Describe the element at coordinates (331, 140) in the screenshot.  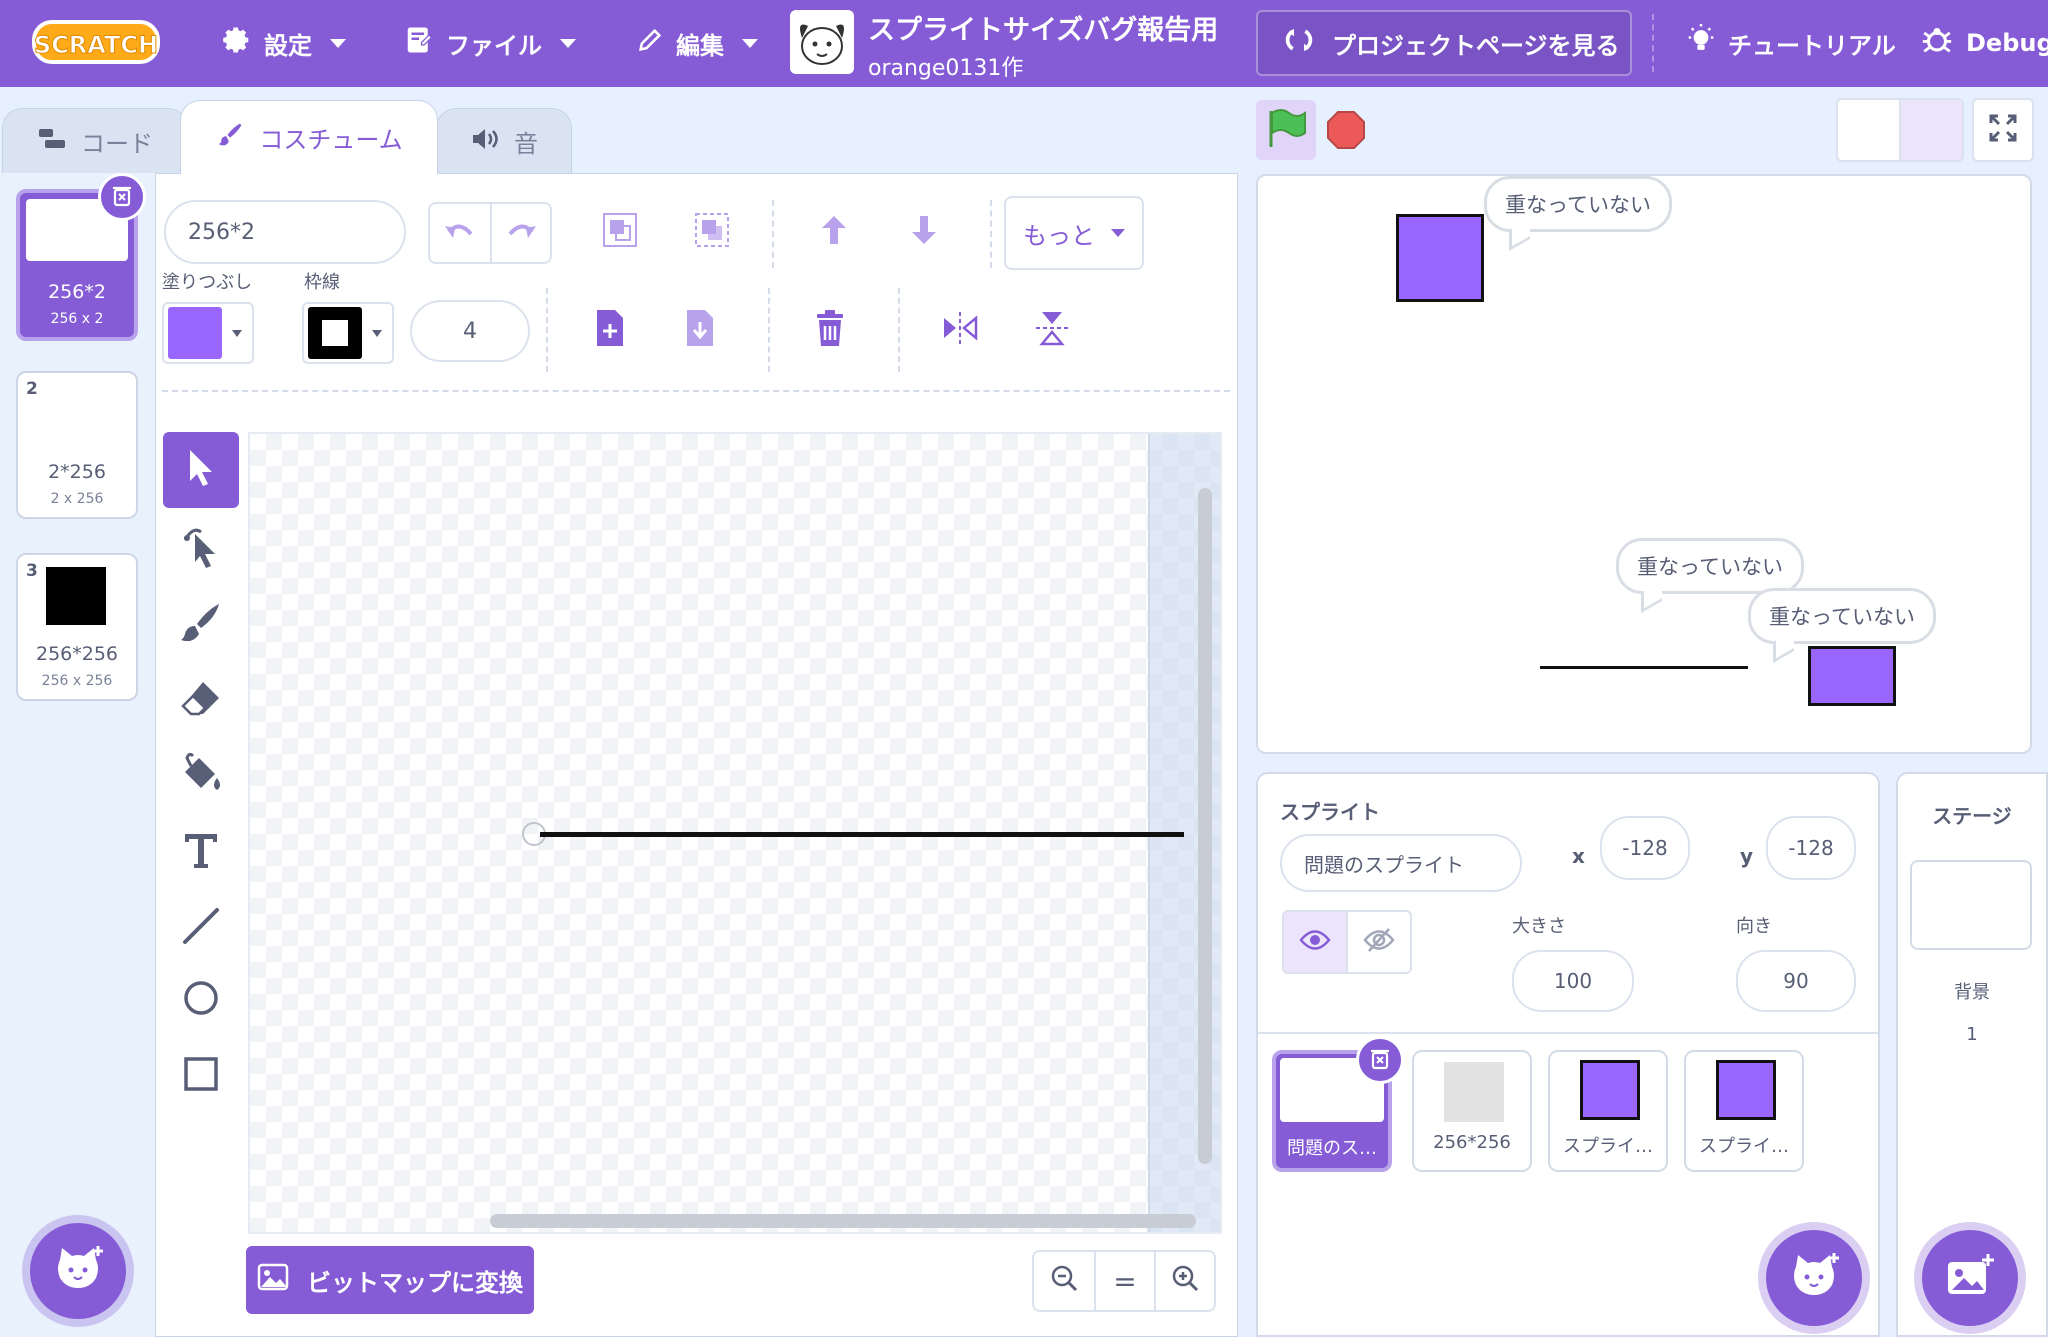
I see `tab-costumes-label: コスチューム` at that location.